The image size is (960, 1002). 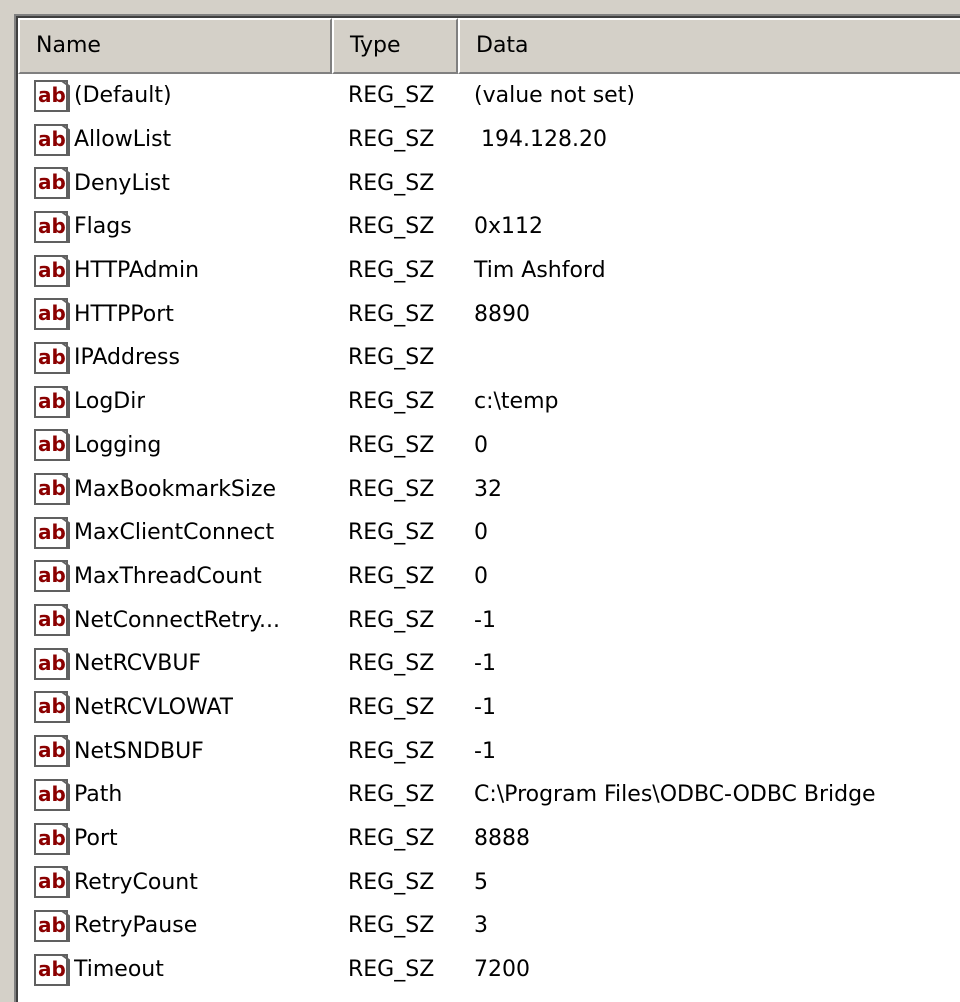 I want to click on value-data: 32, so click(x=488, y=489).